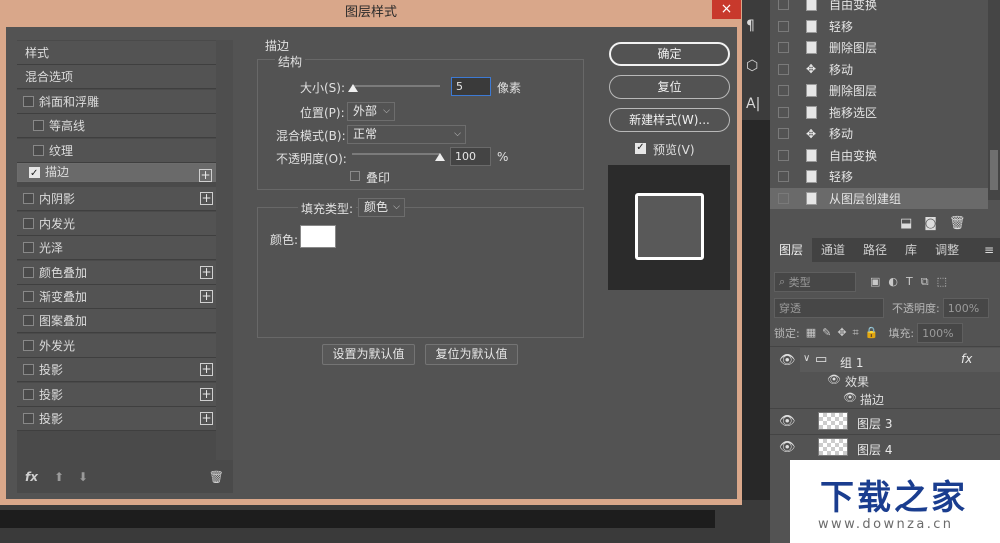 This screenshot has width=1000, height=543. What do you see at coordinates (440, 157) in the screenshot?
I see `opacity-slider-knob` at bounding box center [440, 157].